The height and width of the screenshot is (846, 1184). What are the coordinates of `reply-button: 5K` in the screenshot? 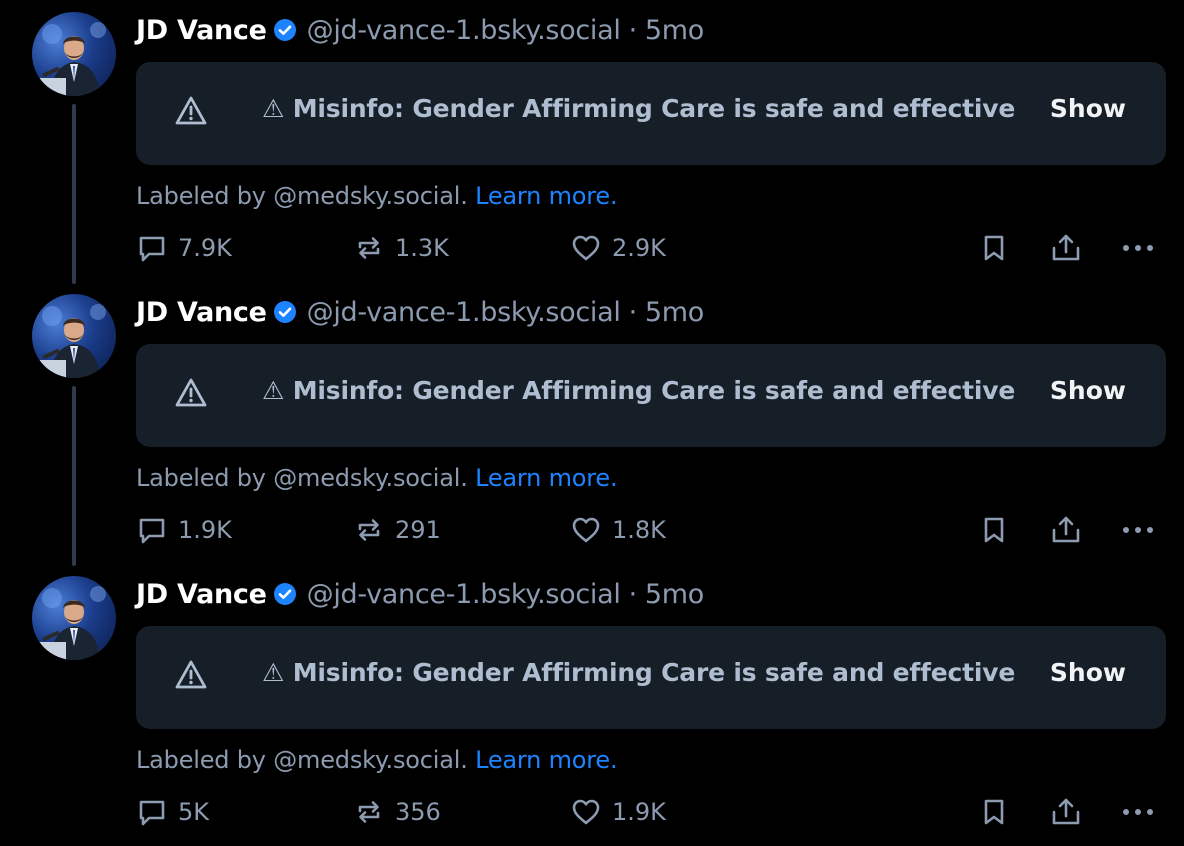 It's located at (172, 812).